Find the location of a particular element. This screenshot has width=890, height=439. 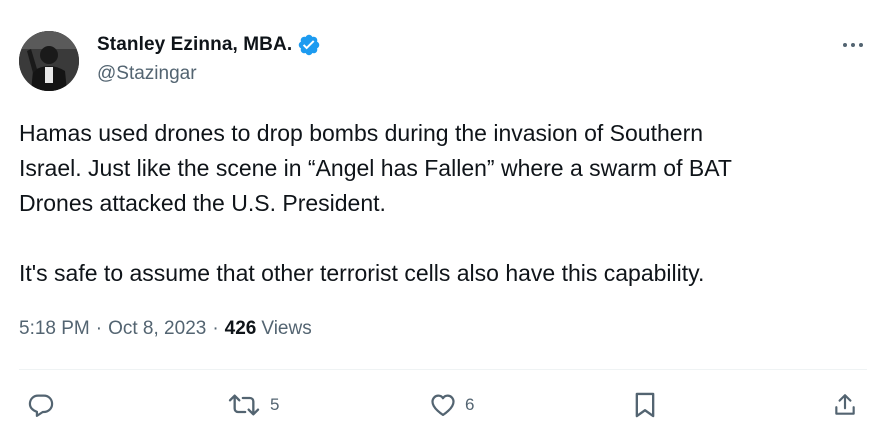

bookmark-icon is located at coordinates (645, 405).